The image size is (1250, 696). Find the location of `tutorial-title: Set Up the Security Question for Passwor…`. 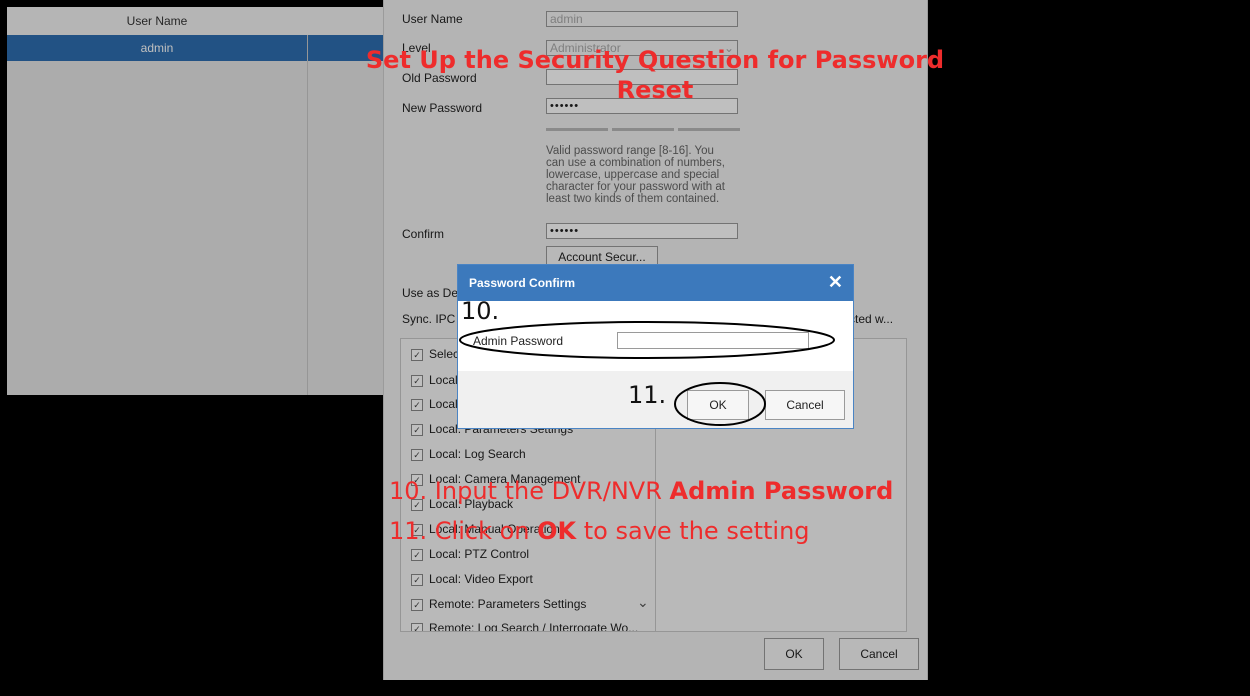

tutorial-title: Set Up the Security Question for Passwor… is located at coordinates (655, 75).